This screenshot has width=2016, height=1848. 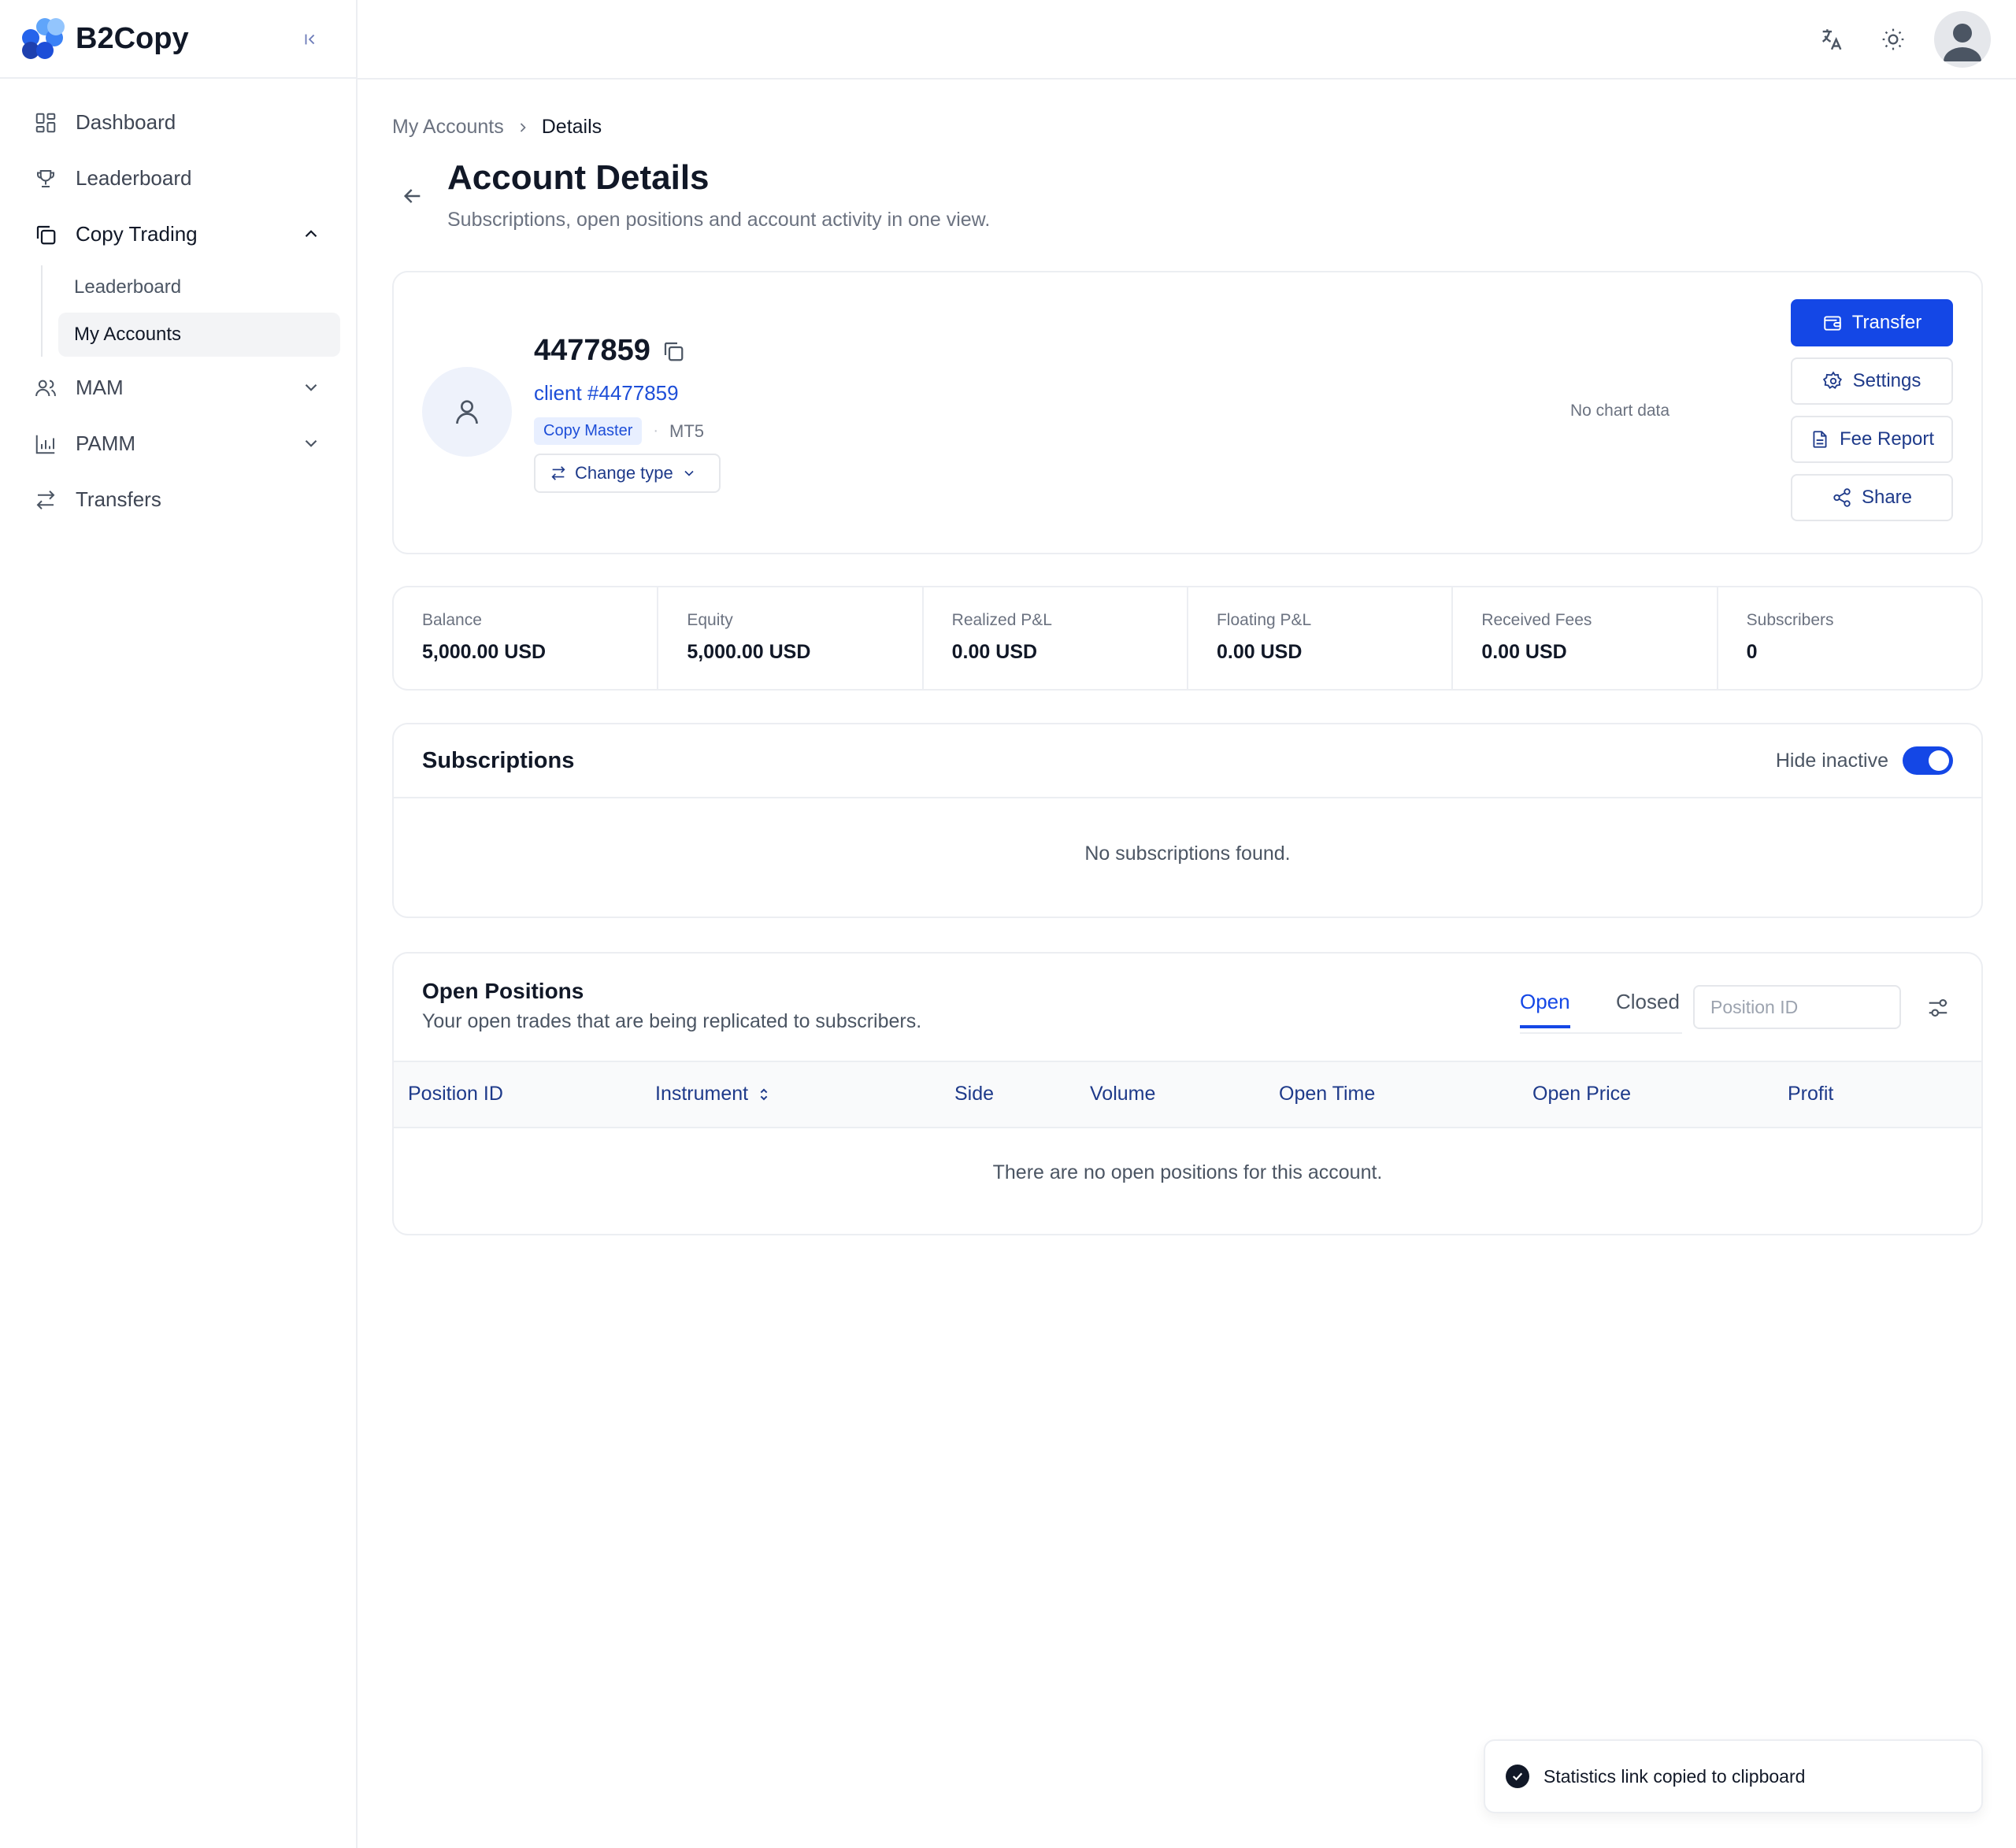 What do you see at coordinates (46, 179) in the screenshot?
I see `trophy-icon` at bounding box center [46, 179].